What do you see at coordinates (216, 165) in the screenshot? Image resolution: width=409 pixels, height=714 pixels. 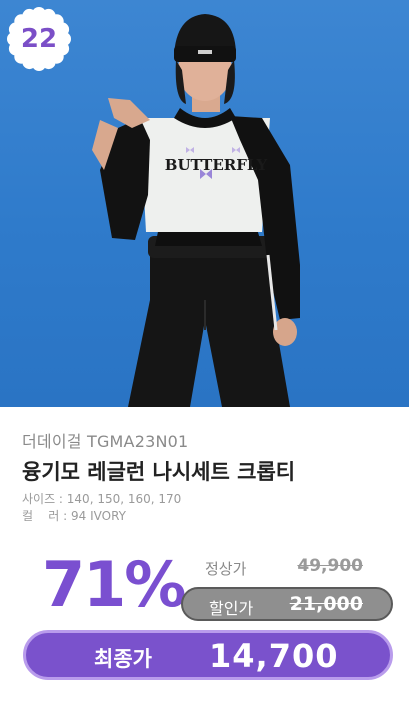 I see `shirt-print-text: BUTTERFLY` at bounding box center [216, 165].